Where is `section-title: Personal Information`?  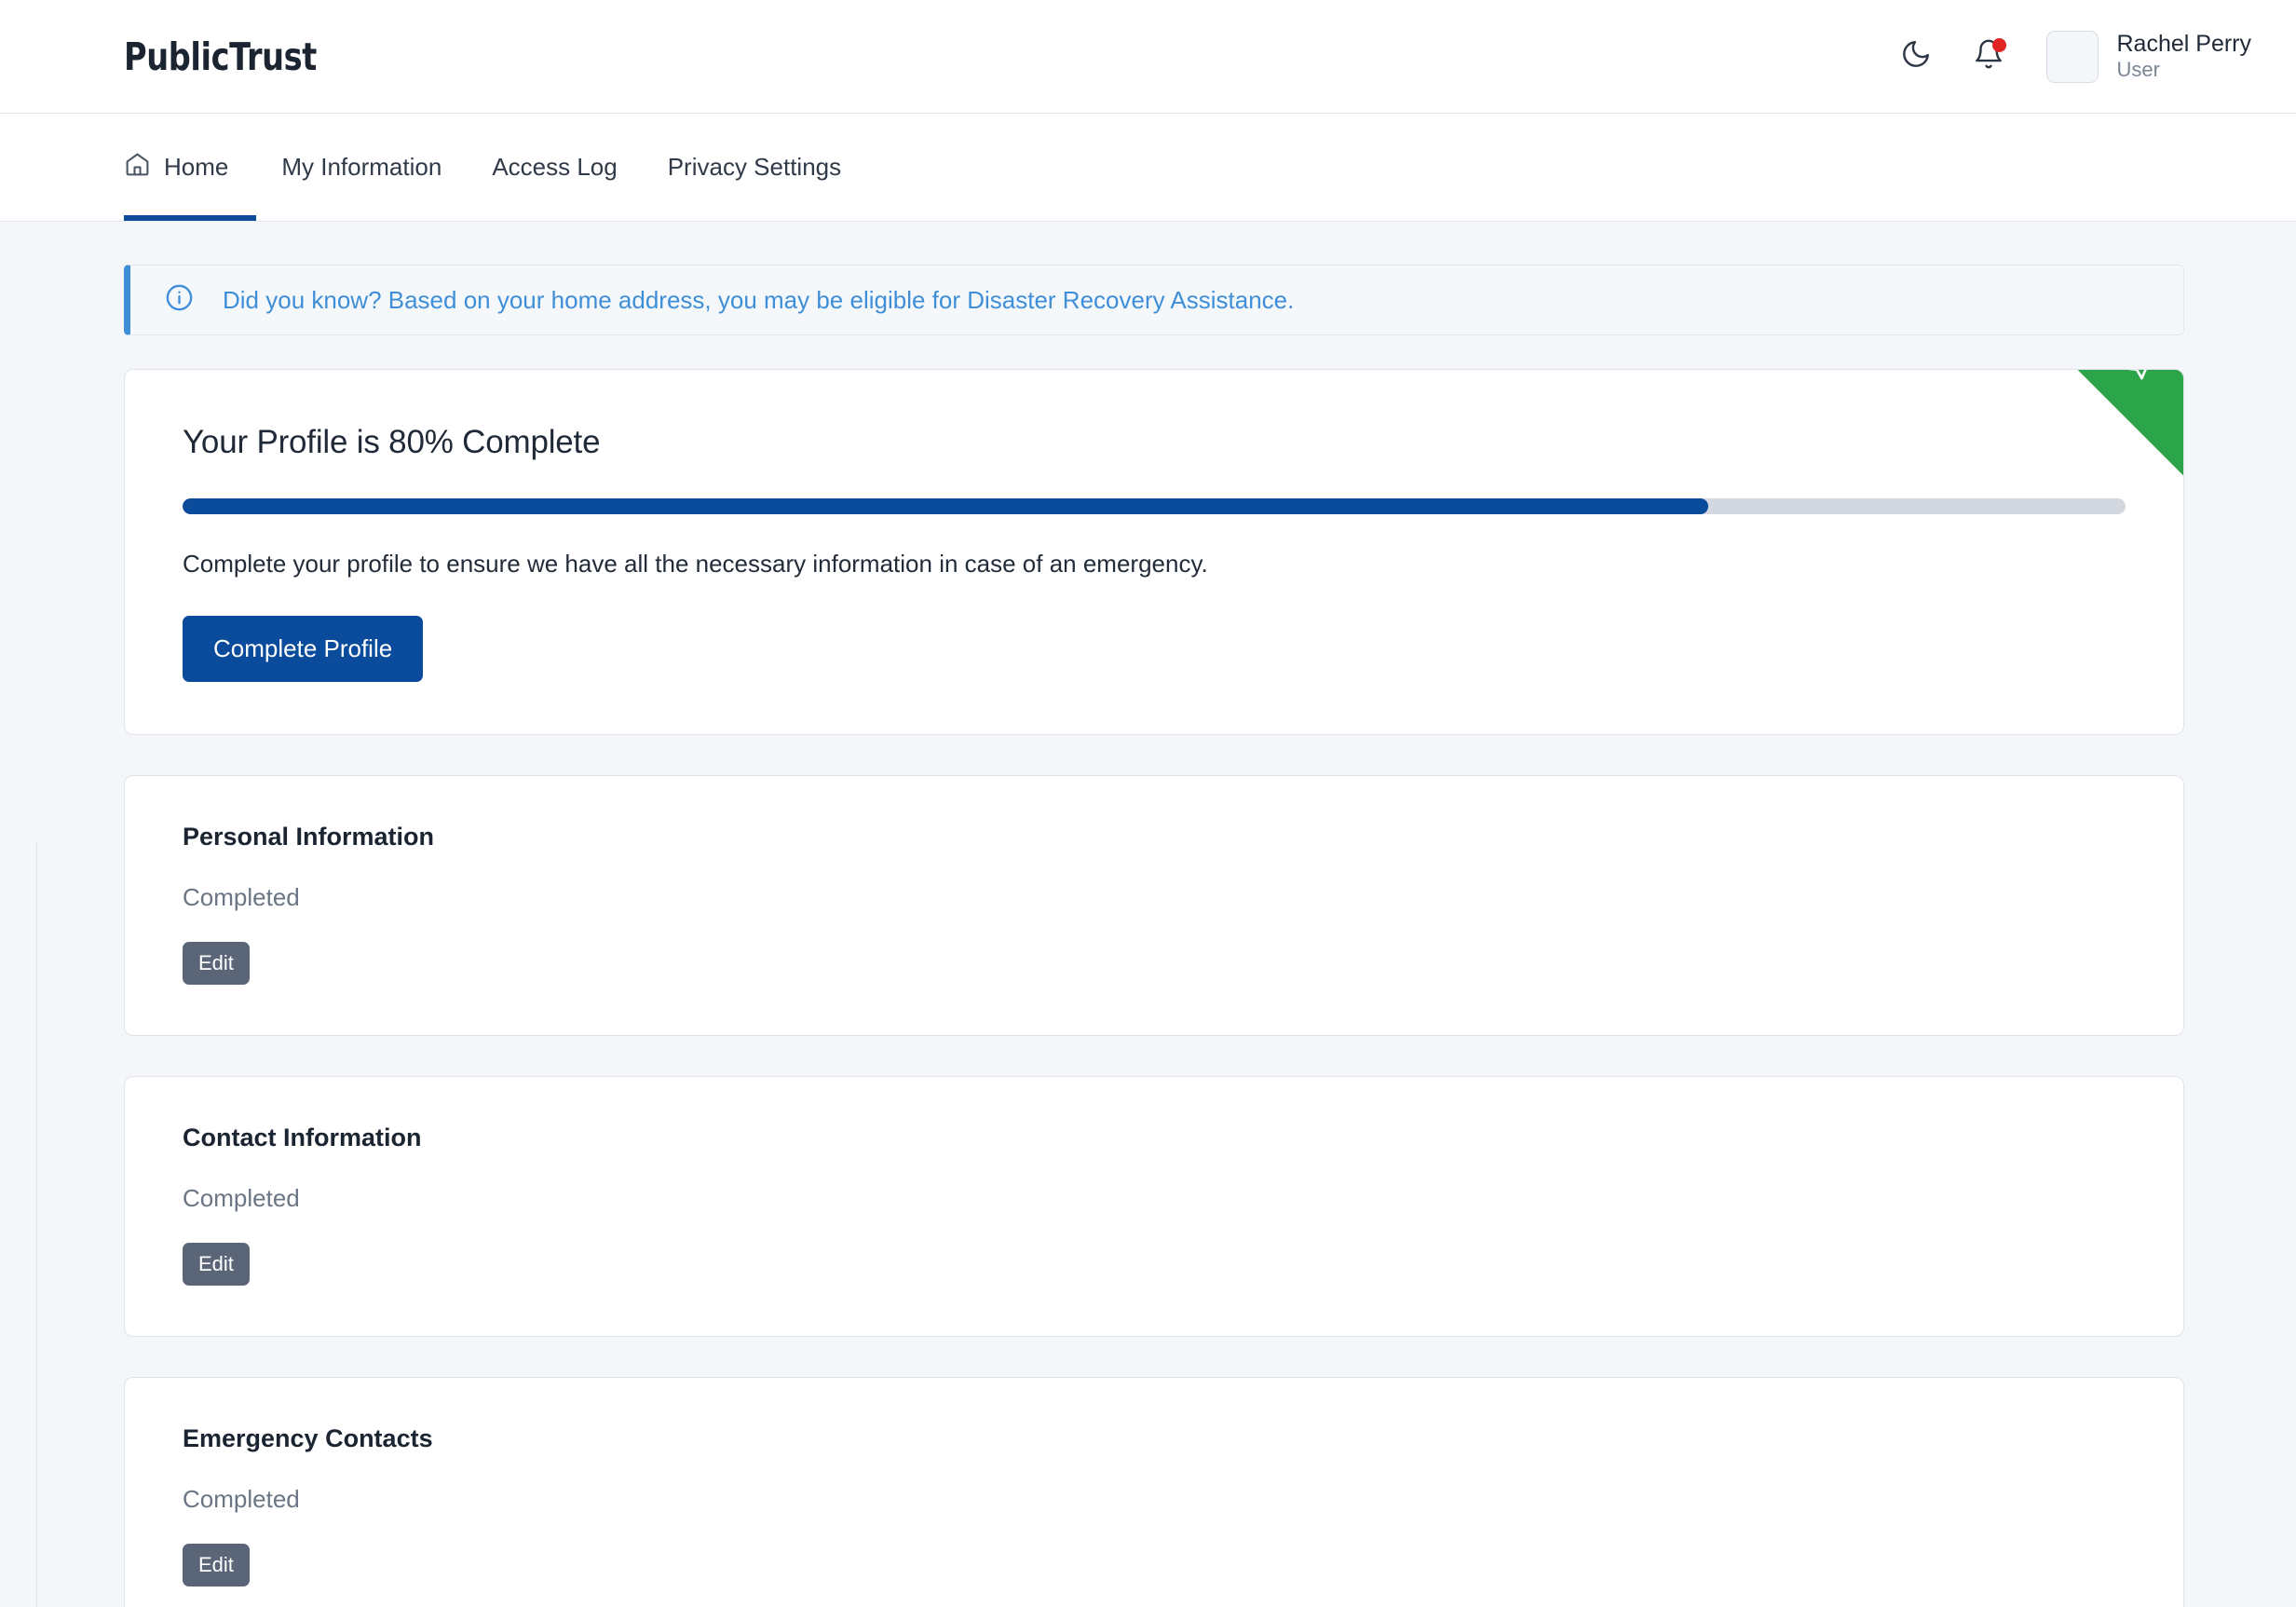 section-title: Personal Information is located at coordinates (309, 837).